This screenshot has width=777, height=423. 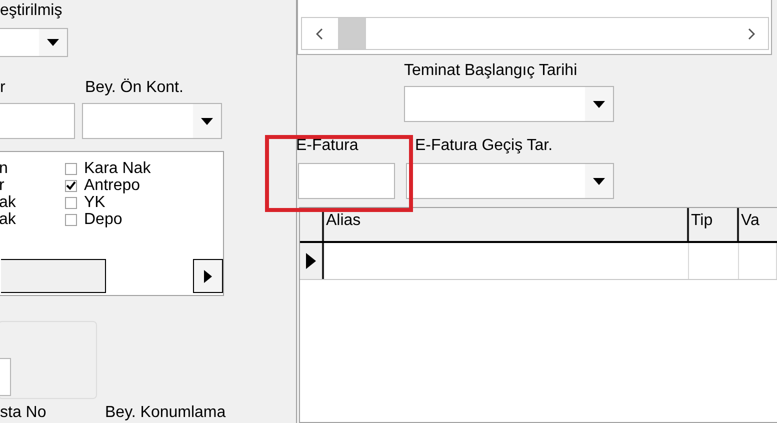 What do you see at coordinates (751, 34) in the screenshot?
I see `chevron-right-icon` at bounding box center [751, 34].